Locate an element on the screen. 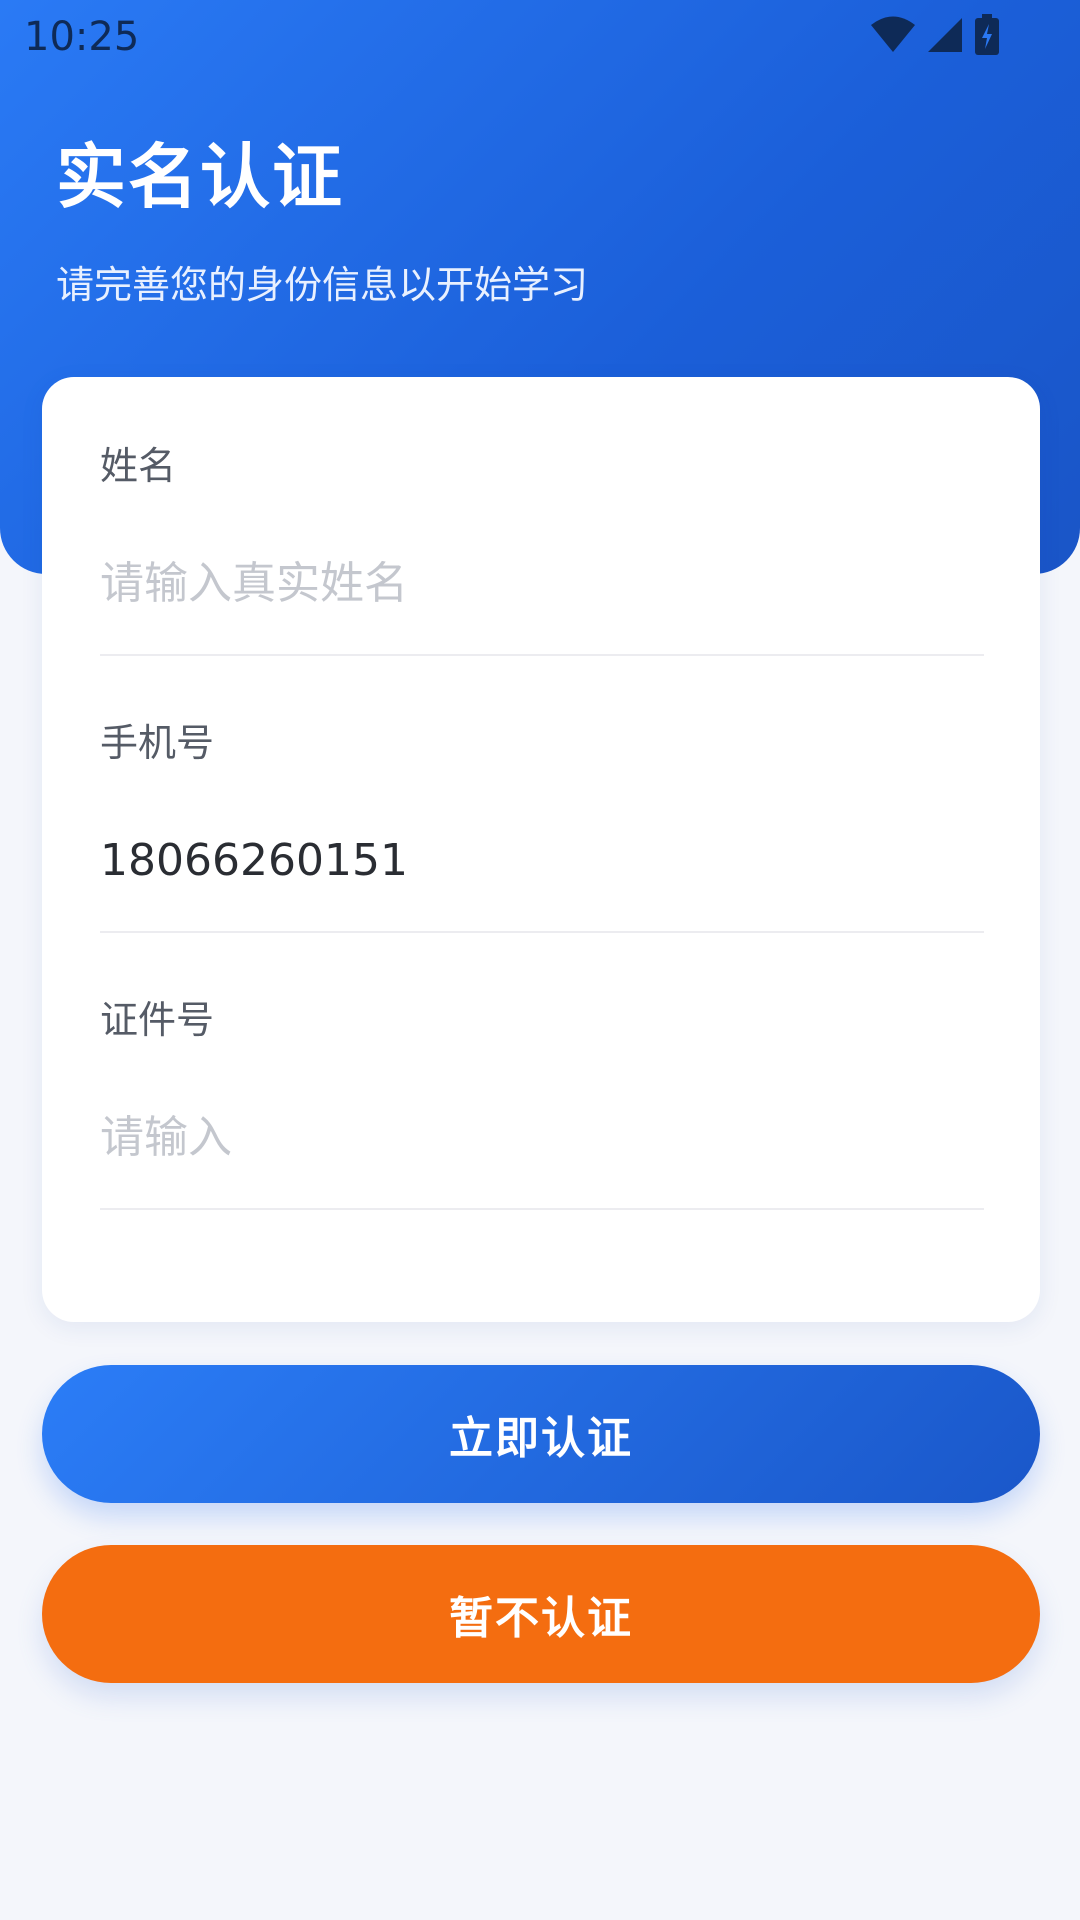  name-field: 姓名 is located at coordinates (542, 516).